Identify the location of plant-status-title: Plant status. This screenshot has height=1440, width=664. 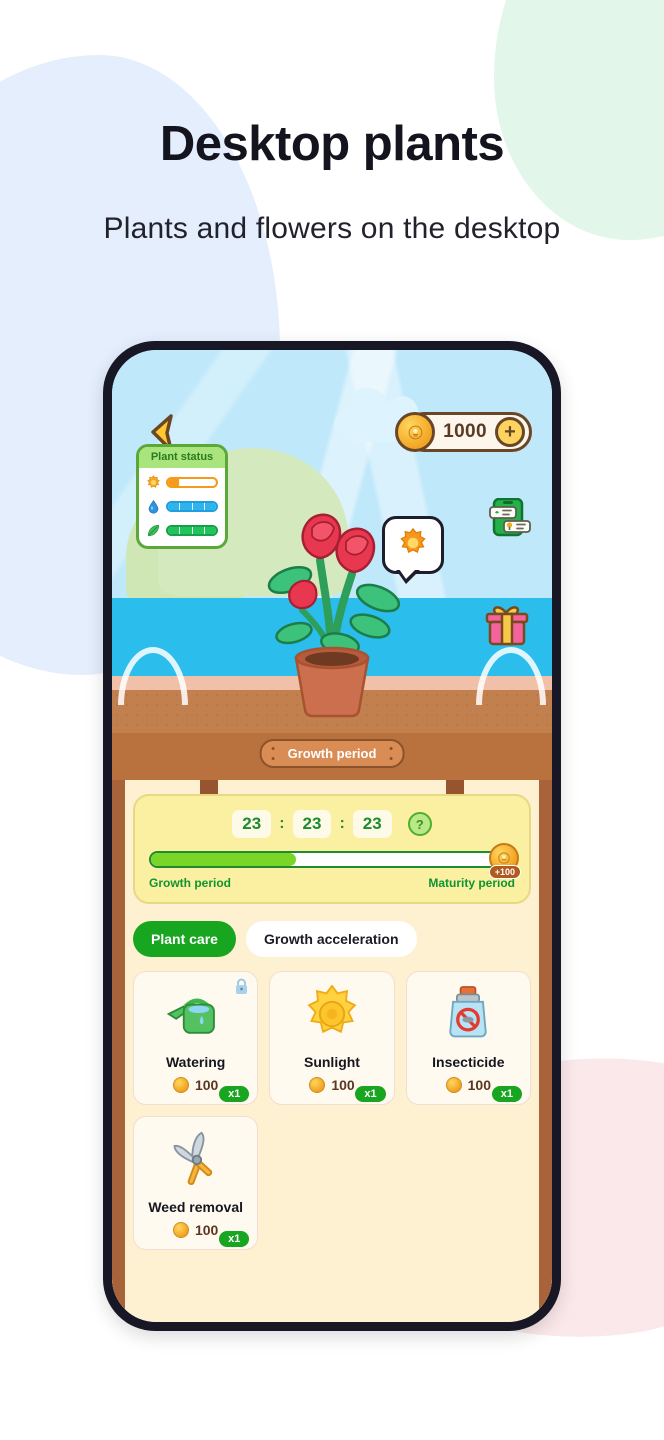
(182, 457).